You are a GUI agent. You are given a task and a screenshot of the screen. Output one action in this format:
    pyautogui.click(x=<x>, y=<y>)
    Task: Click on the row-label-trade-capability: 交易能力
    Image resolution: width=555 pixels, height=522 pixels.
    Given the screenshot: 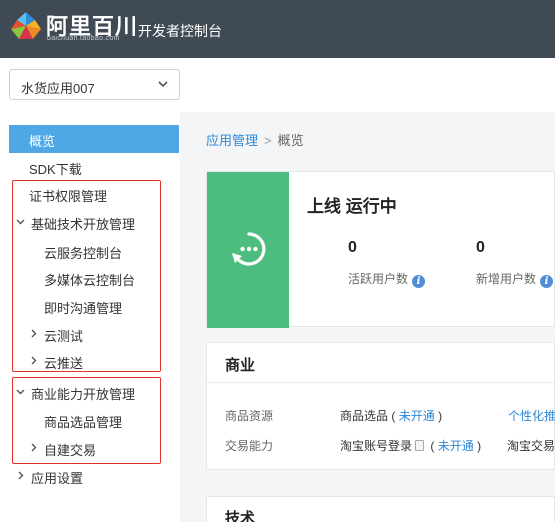 What is the action you would take?
    pyautogui.click(x=249, y=446)
    